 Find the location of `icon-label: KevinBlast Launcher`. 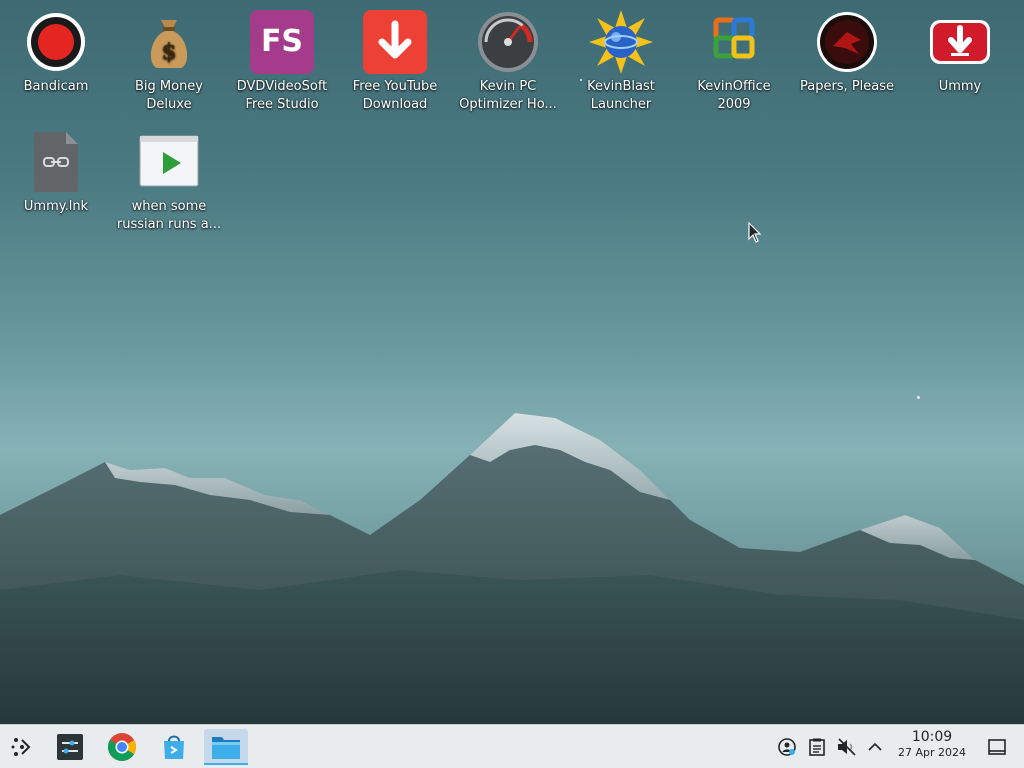

icon-label: KevinBlast Launcher is located at coordinates (621, 95).